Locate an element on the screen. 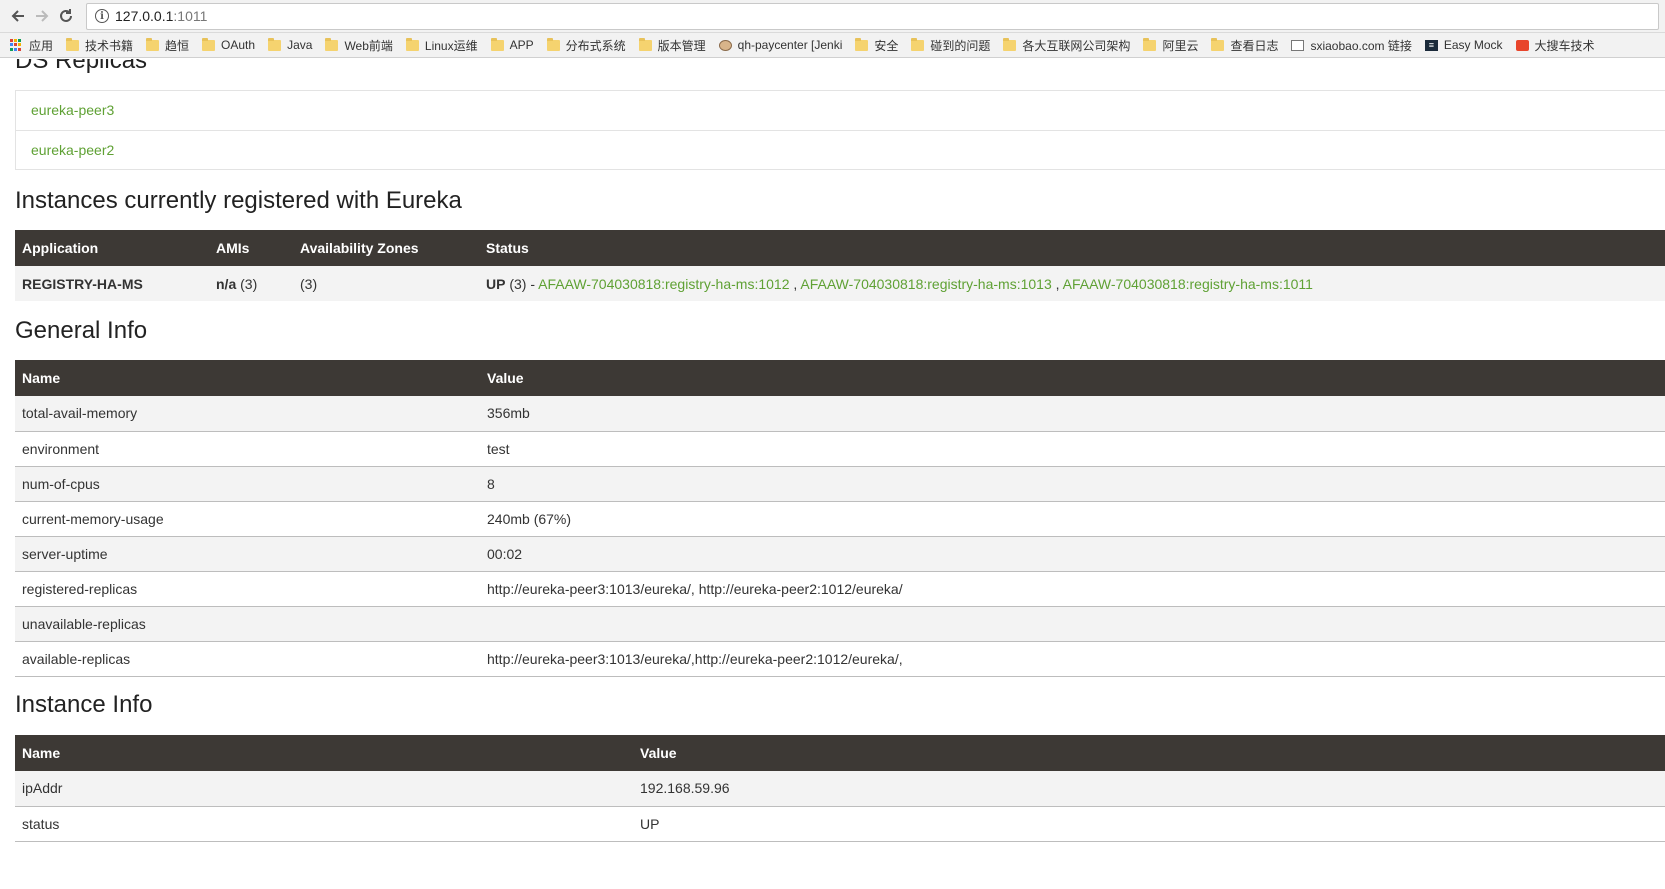 Image resolution: width=1665 pixels, height=889 pixels. bookmark-item: 安全 is located at coordinates (876, 45).